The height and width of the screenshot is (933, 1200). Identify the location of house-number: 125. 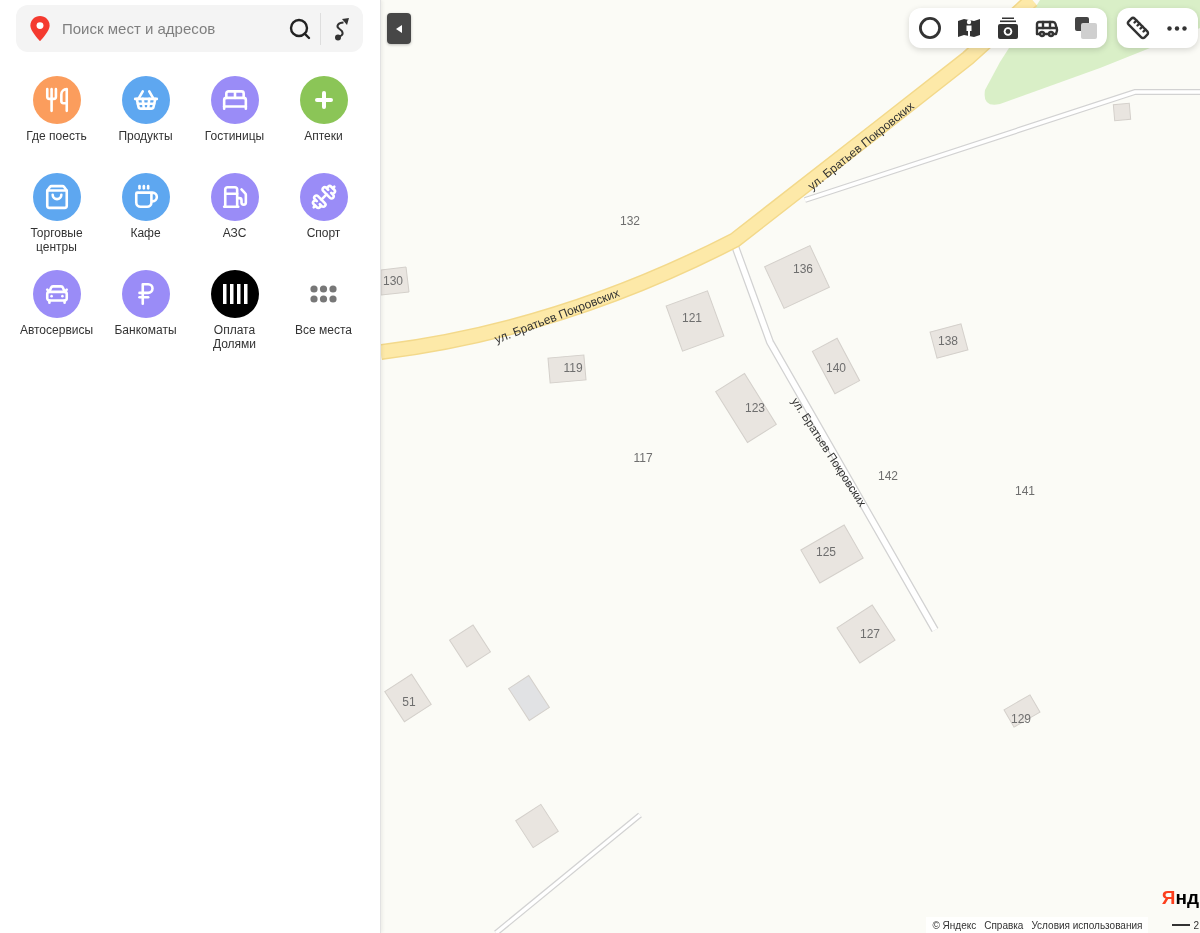
(826, 552).